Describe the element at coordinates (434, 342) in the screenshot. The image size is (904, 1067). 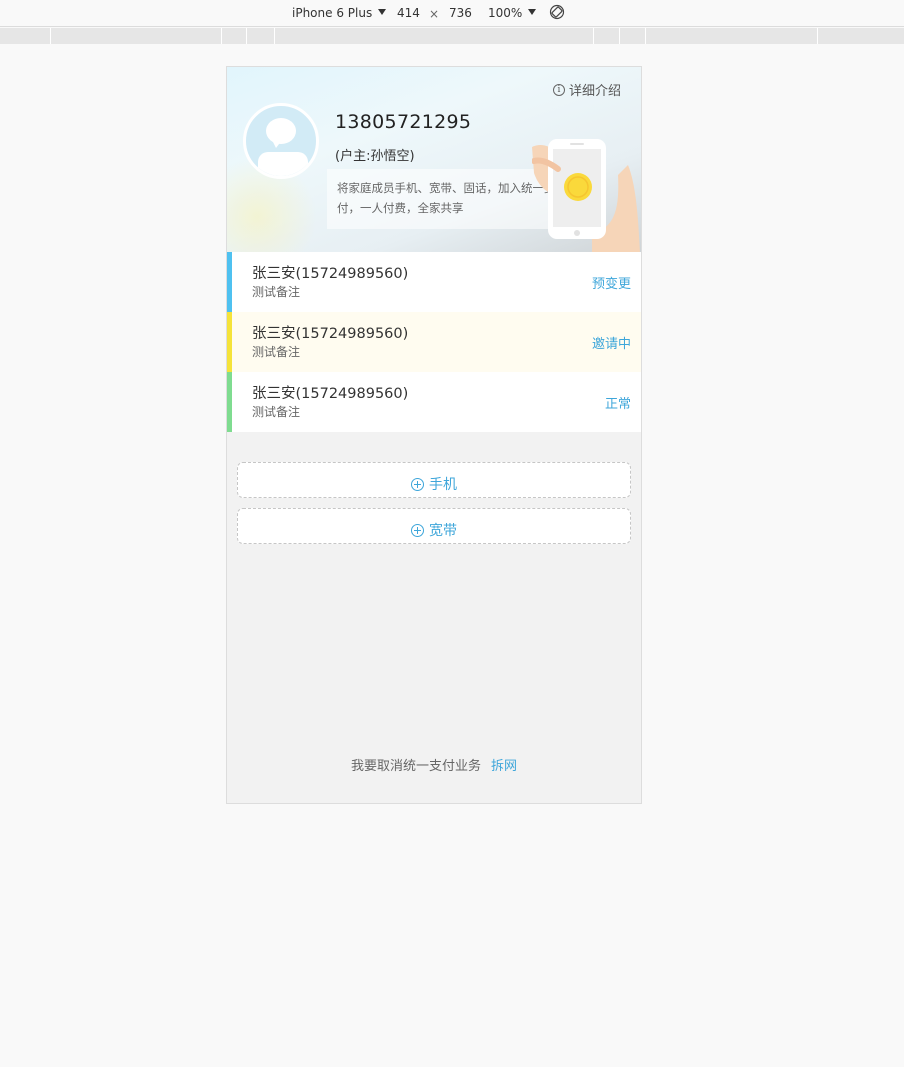
I see `member-row: 张三安(15724989560) 测试备注 邀请中` at that location.